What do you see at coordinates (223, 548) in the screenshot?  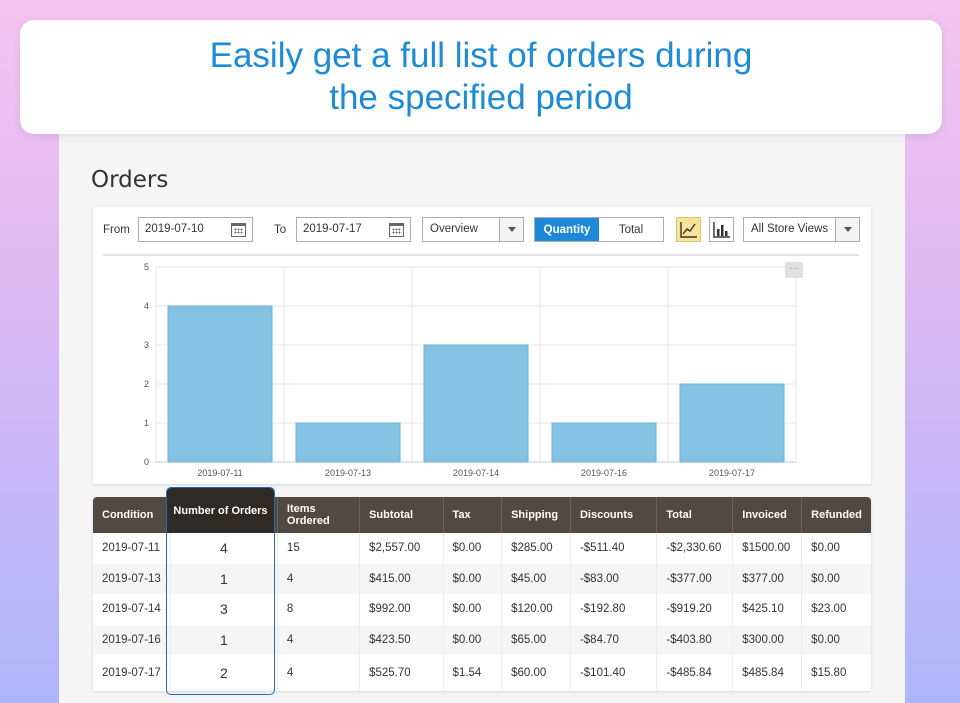 I see `cell-number-of-orders: 4` at bounding box center [223, 548].